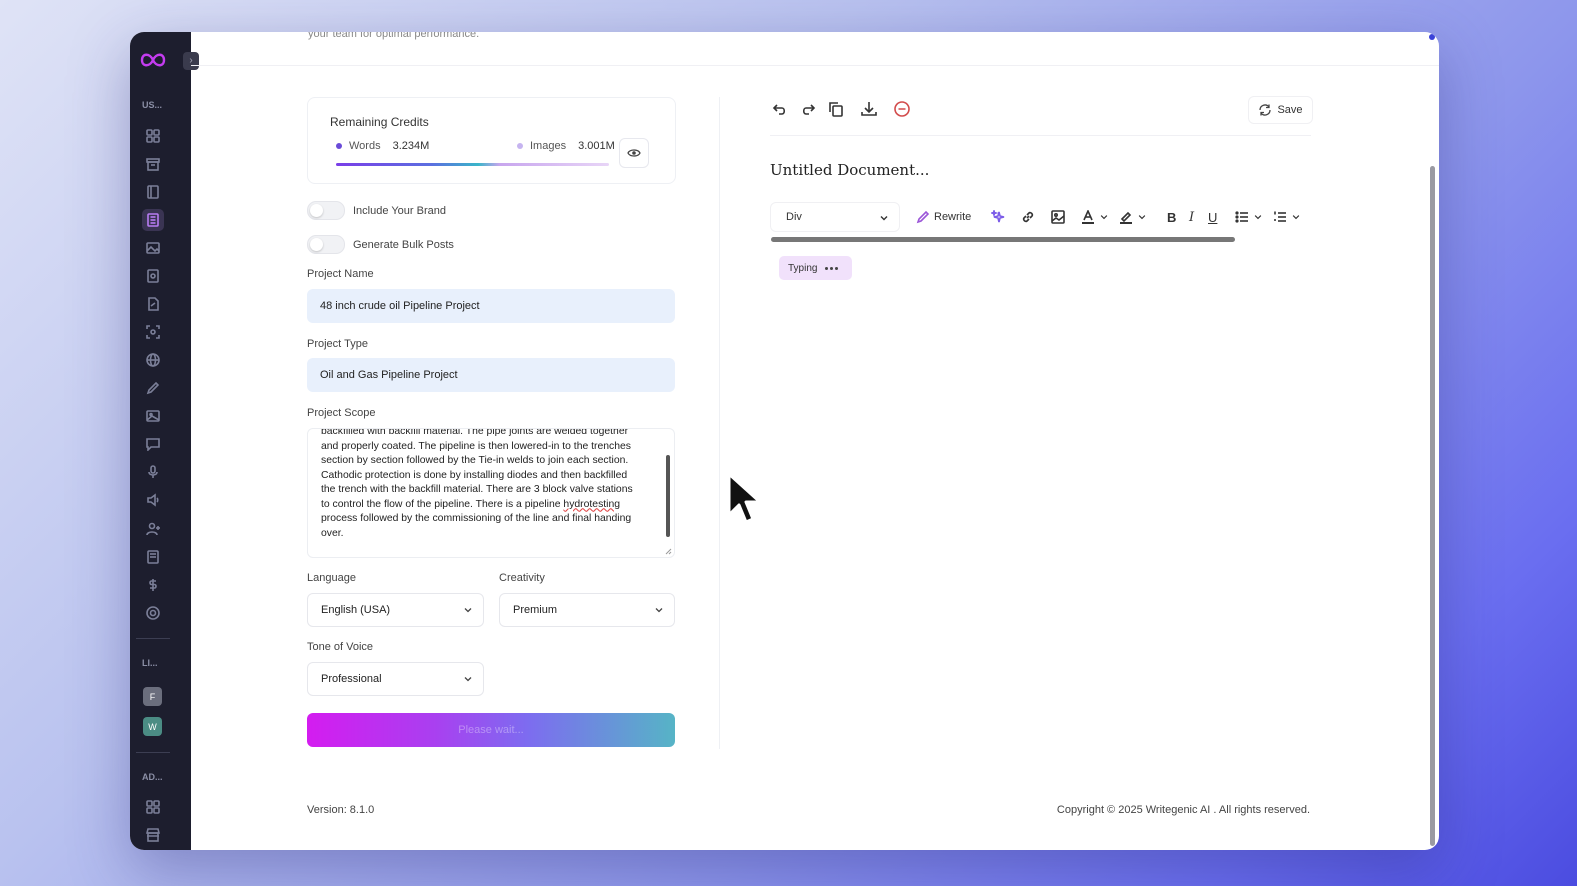 Image resolution: width=1577 pixels, height=886 pixels. I want to click on include-brand-toggle, so click(326, 210).